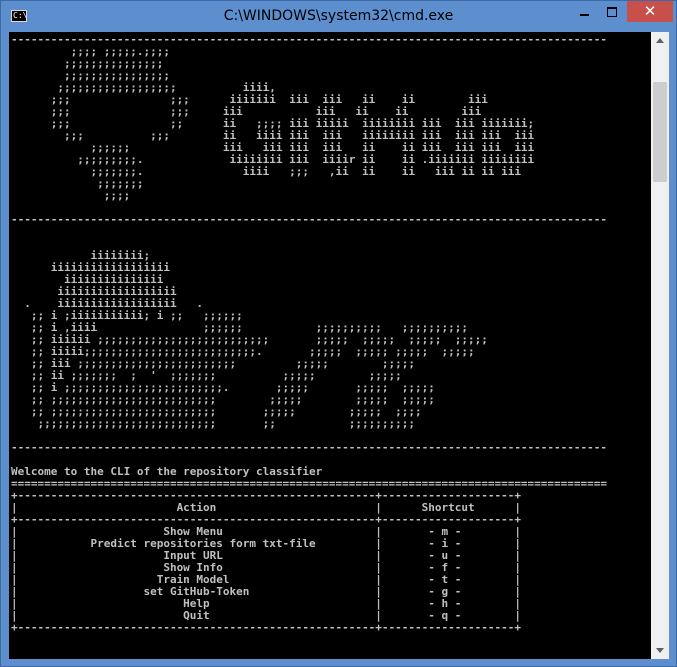  What do you see at coordinates (660, 132) in the screenshot?
I see `scrollbar-thumb` at bounding box center [660, 132].